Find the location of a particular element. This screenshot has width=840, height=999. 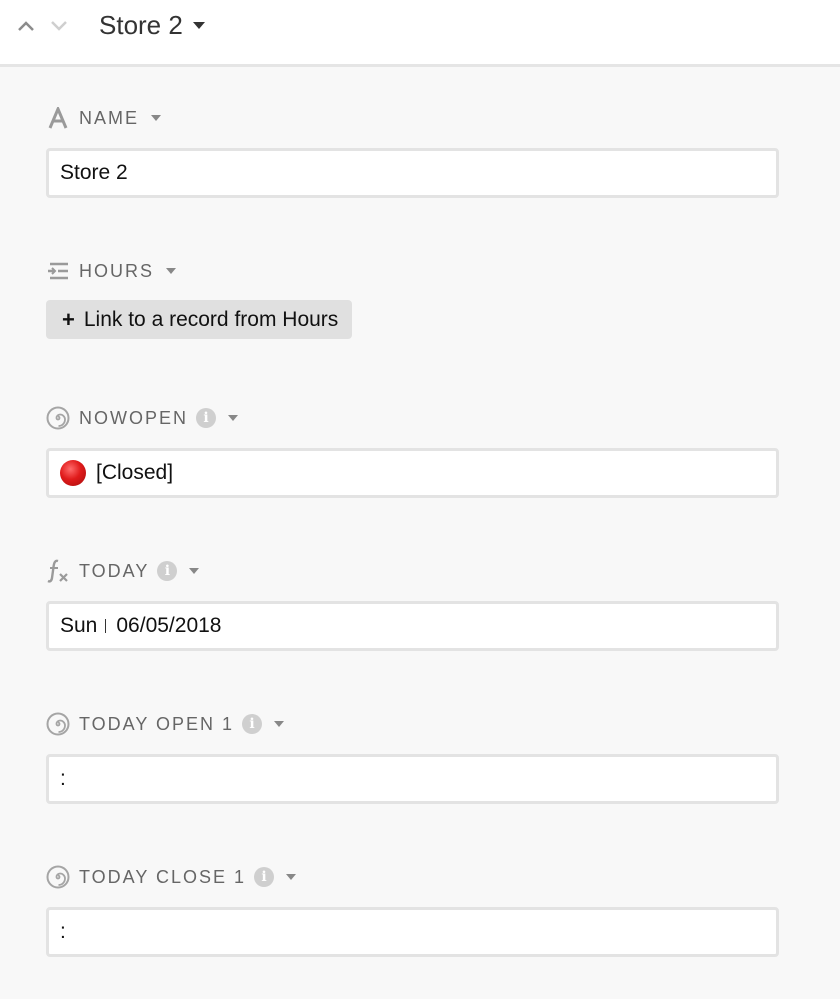

text-field-icon is located at coordinates (58, 118).